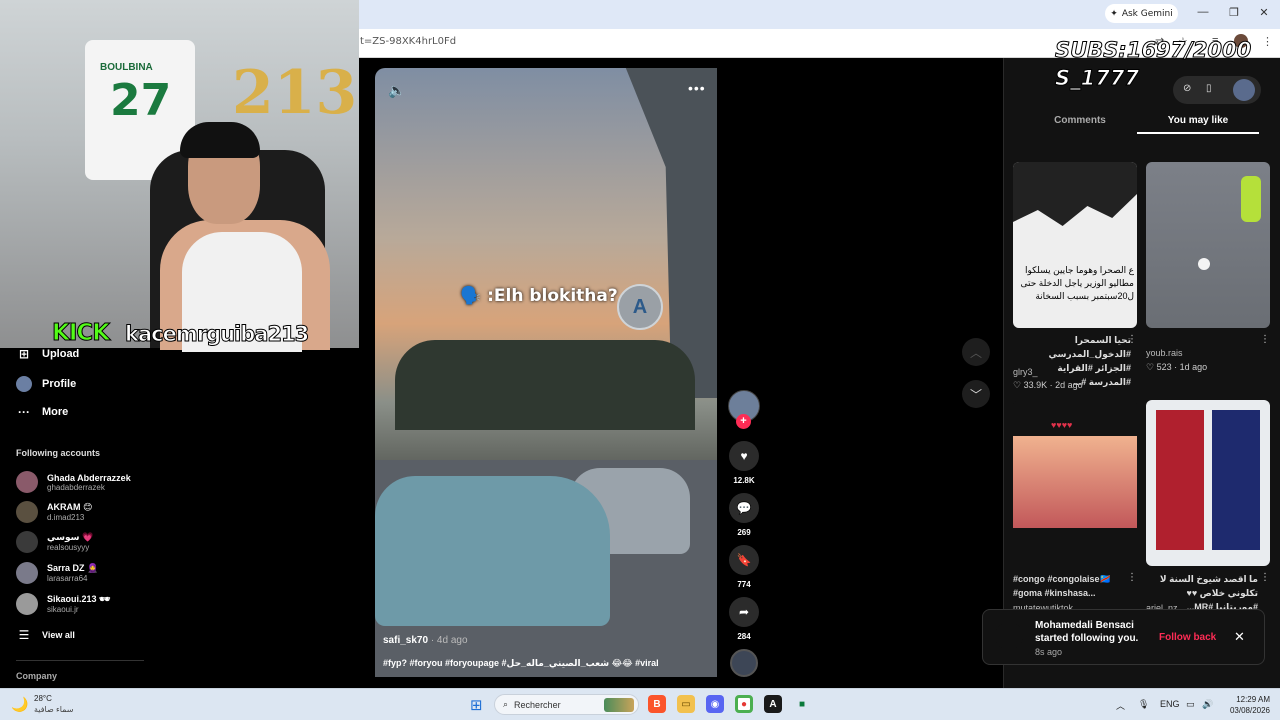 The image size is (1280, 720). Describe the element at coordinates (640, 704) in the screenshot. I see `taskbar` at that location.